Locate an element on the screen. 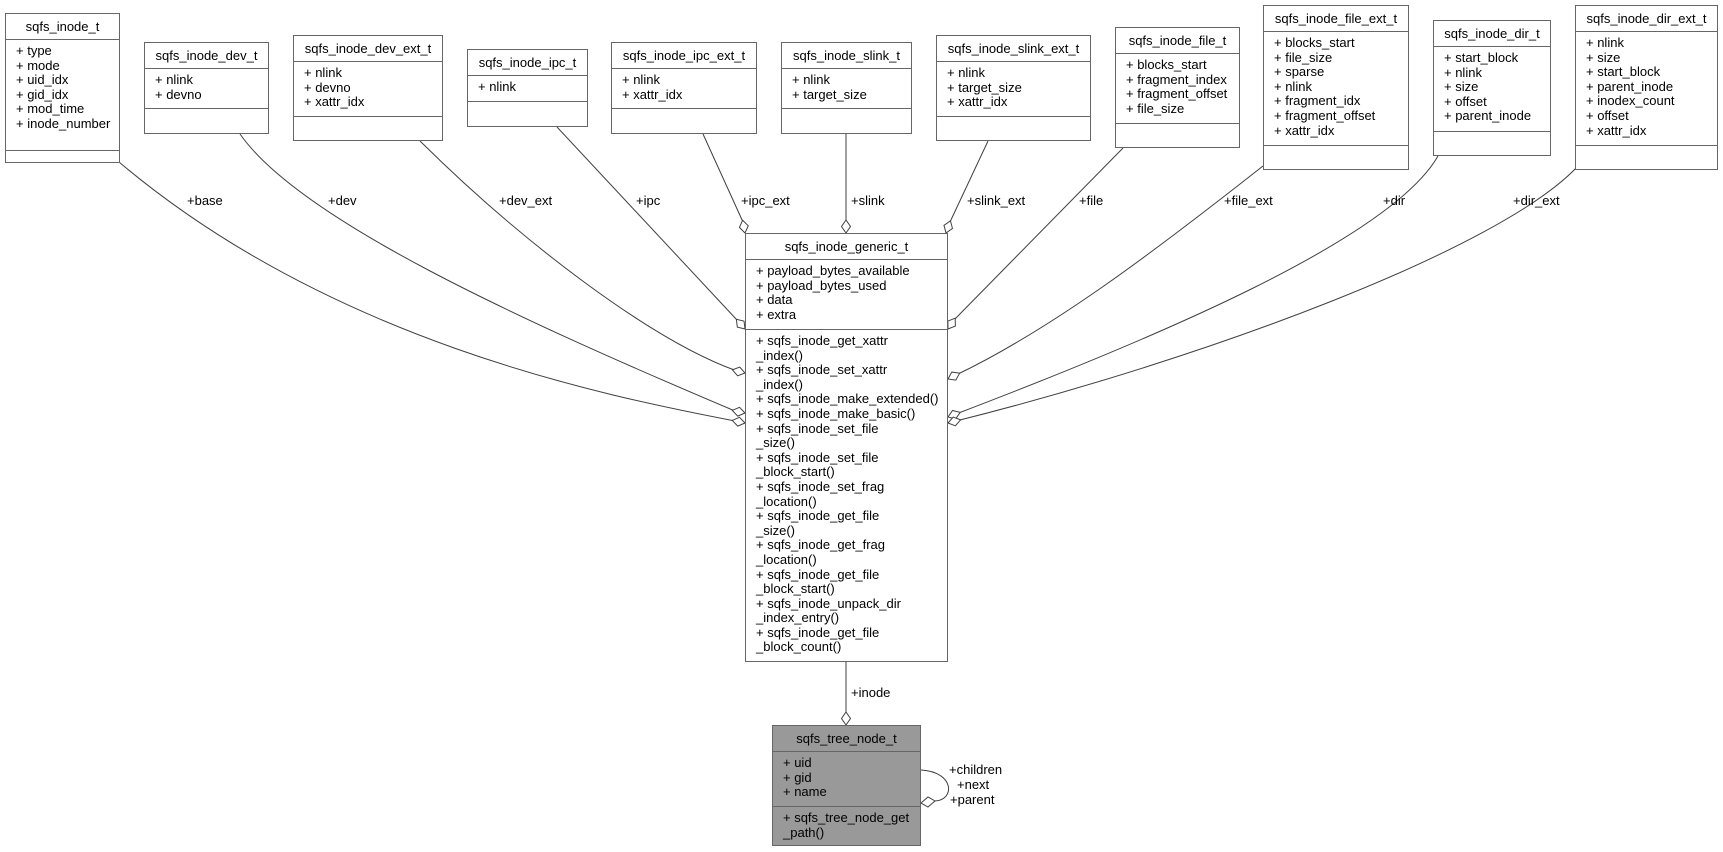 The width and height of the screenshot is (1723, 852). edge-ipc-ext is located at coordinates (723, 178).